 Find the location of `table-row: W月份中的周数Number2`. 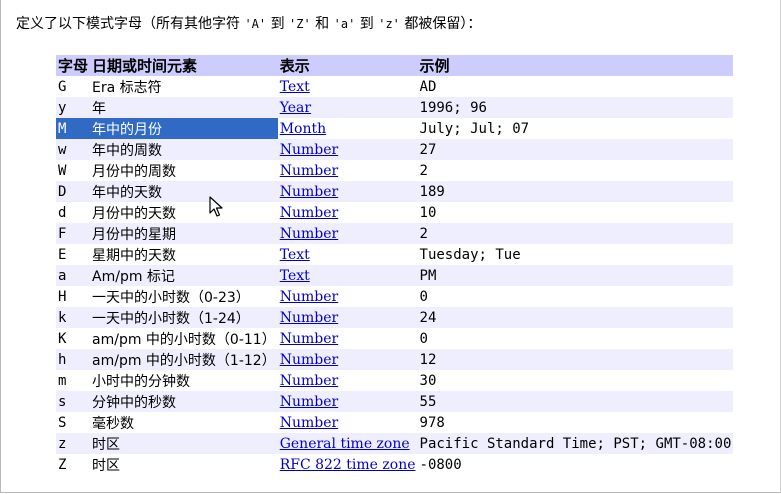

table-row: W月份中的周数Number2 is located at coordinates (394, 170).